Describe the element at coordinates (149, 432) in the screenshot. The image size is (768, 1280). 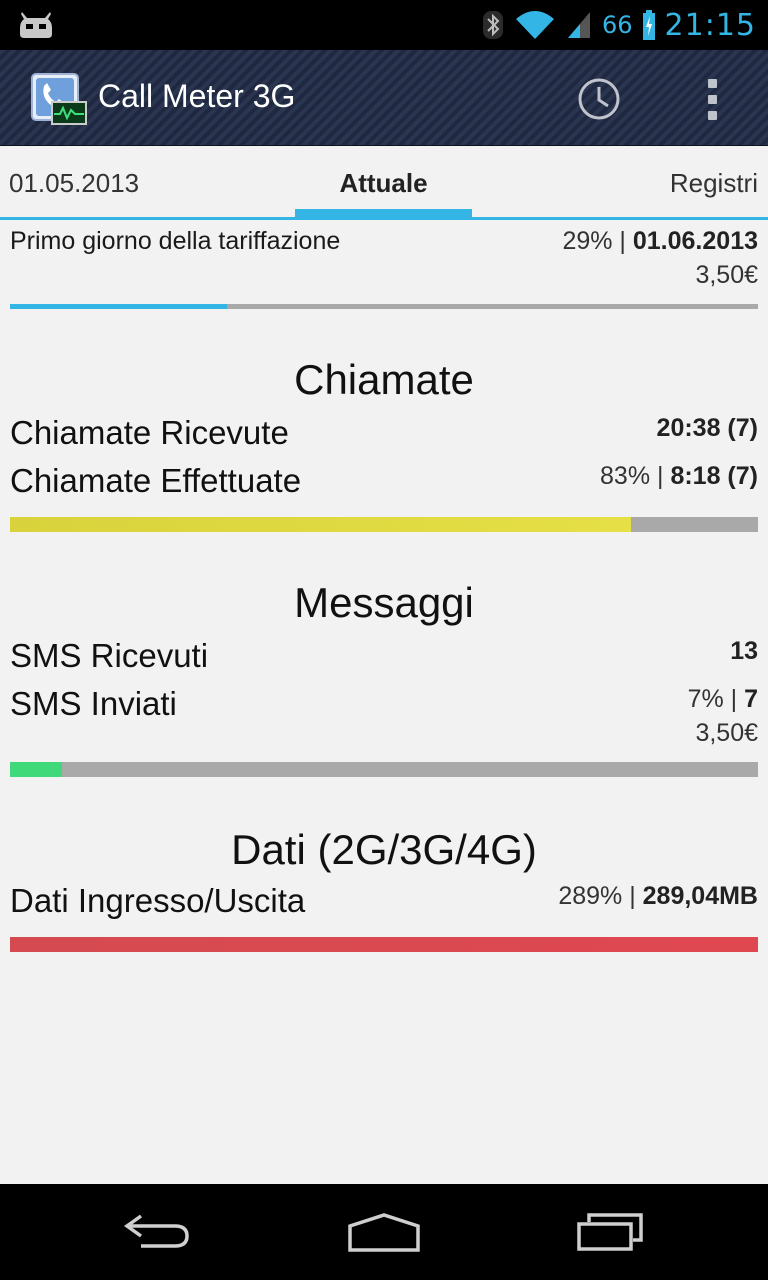
I see `calls-received-label: Chiamate Ricevute` at that location.